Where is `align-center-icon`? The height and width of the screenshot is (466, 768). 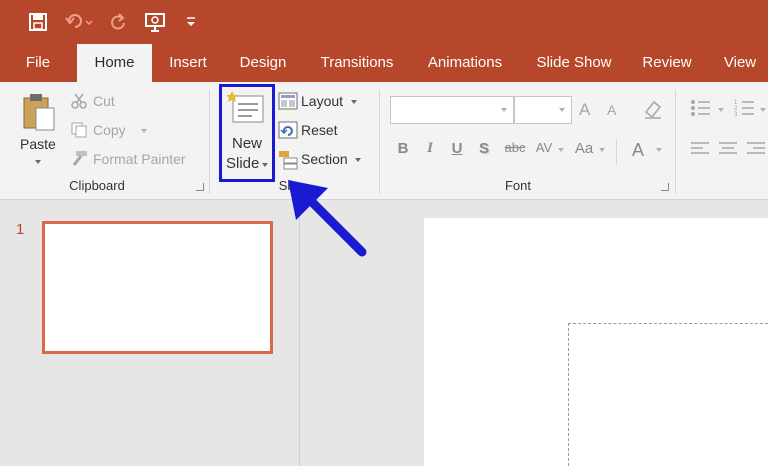
align-center-icon is located at coordinates (728, 151).